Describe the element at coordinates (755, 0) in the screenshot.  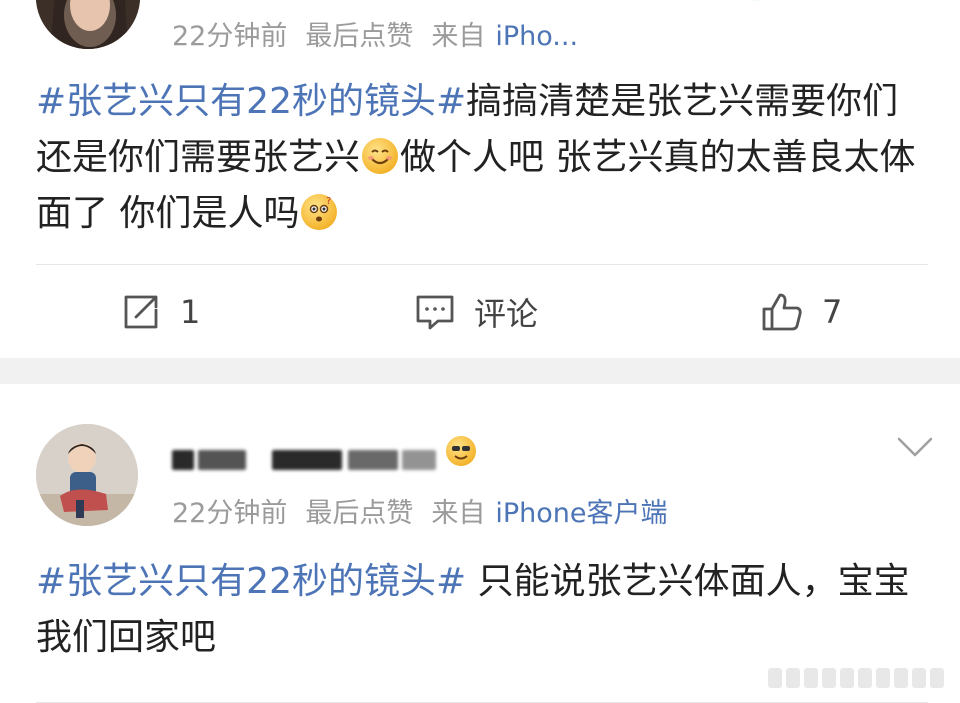
I see `decoration-badge` at that location.